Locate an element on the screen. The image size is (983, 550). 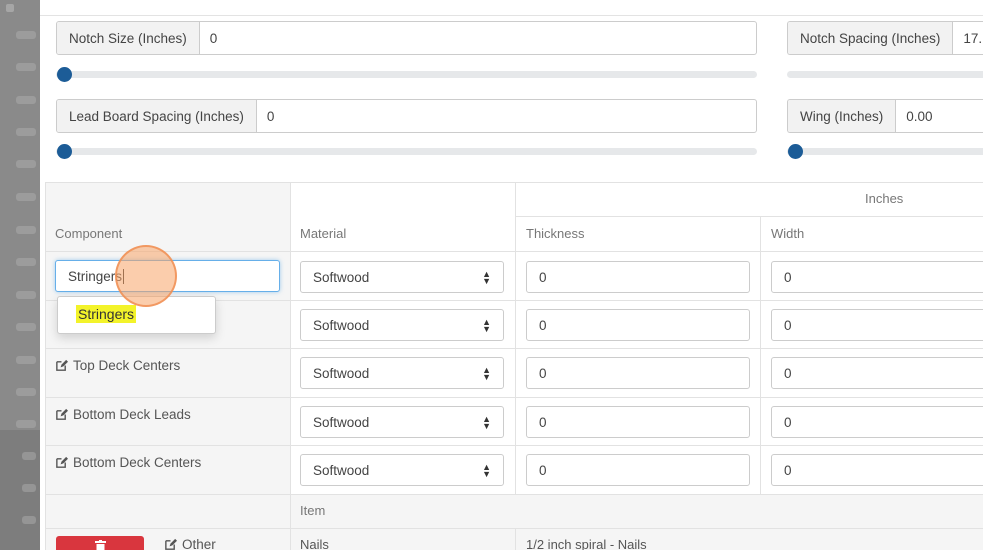
divider is located at coordinates (511, 15).